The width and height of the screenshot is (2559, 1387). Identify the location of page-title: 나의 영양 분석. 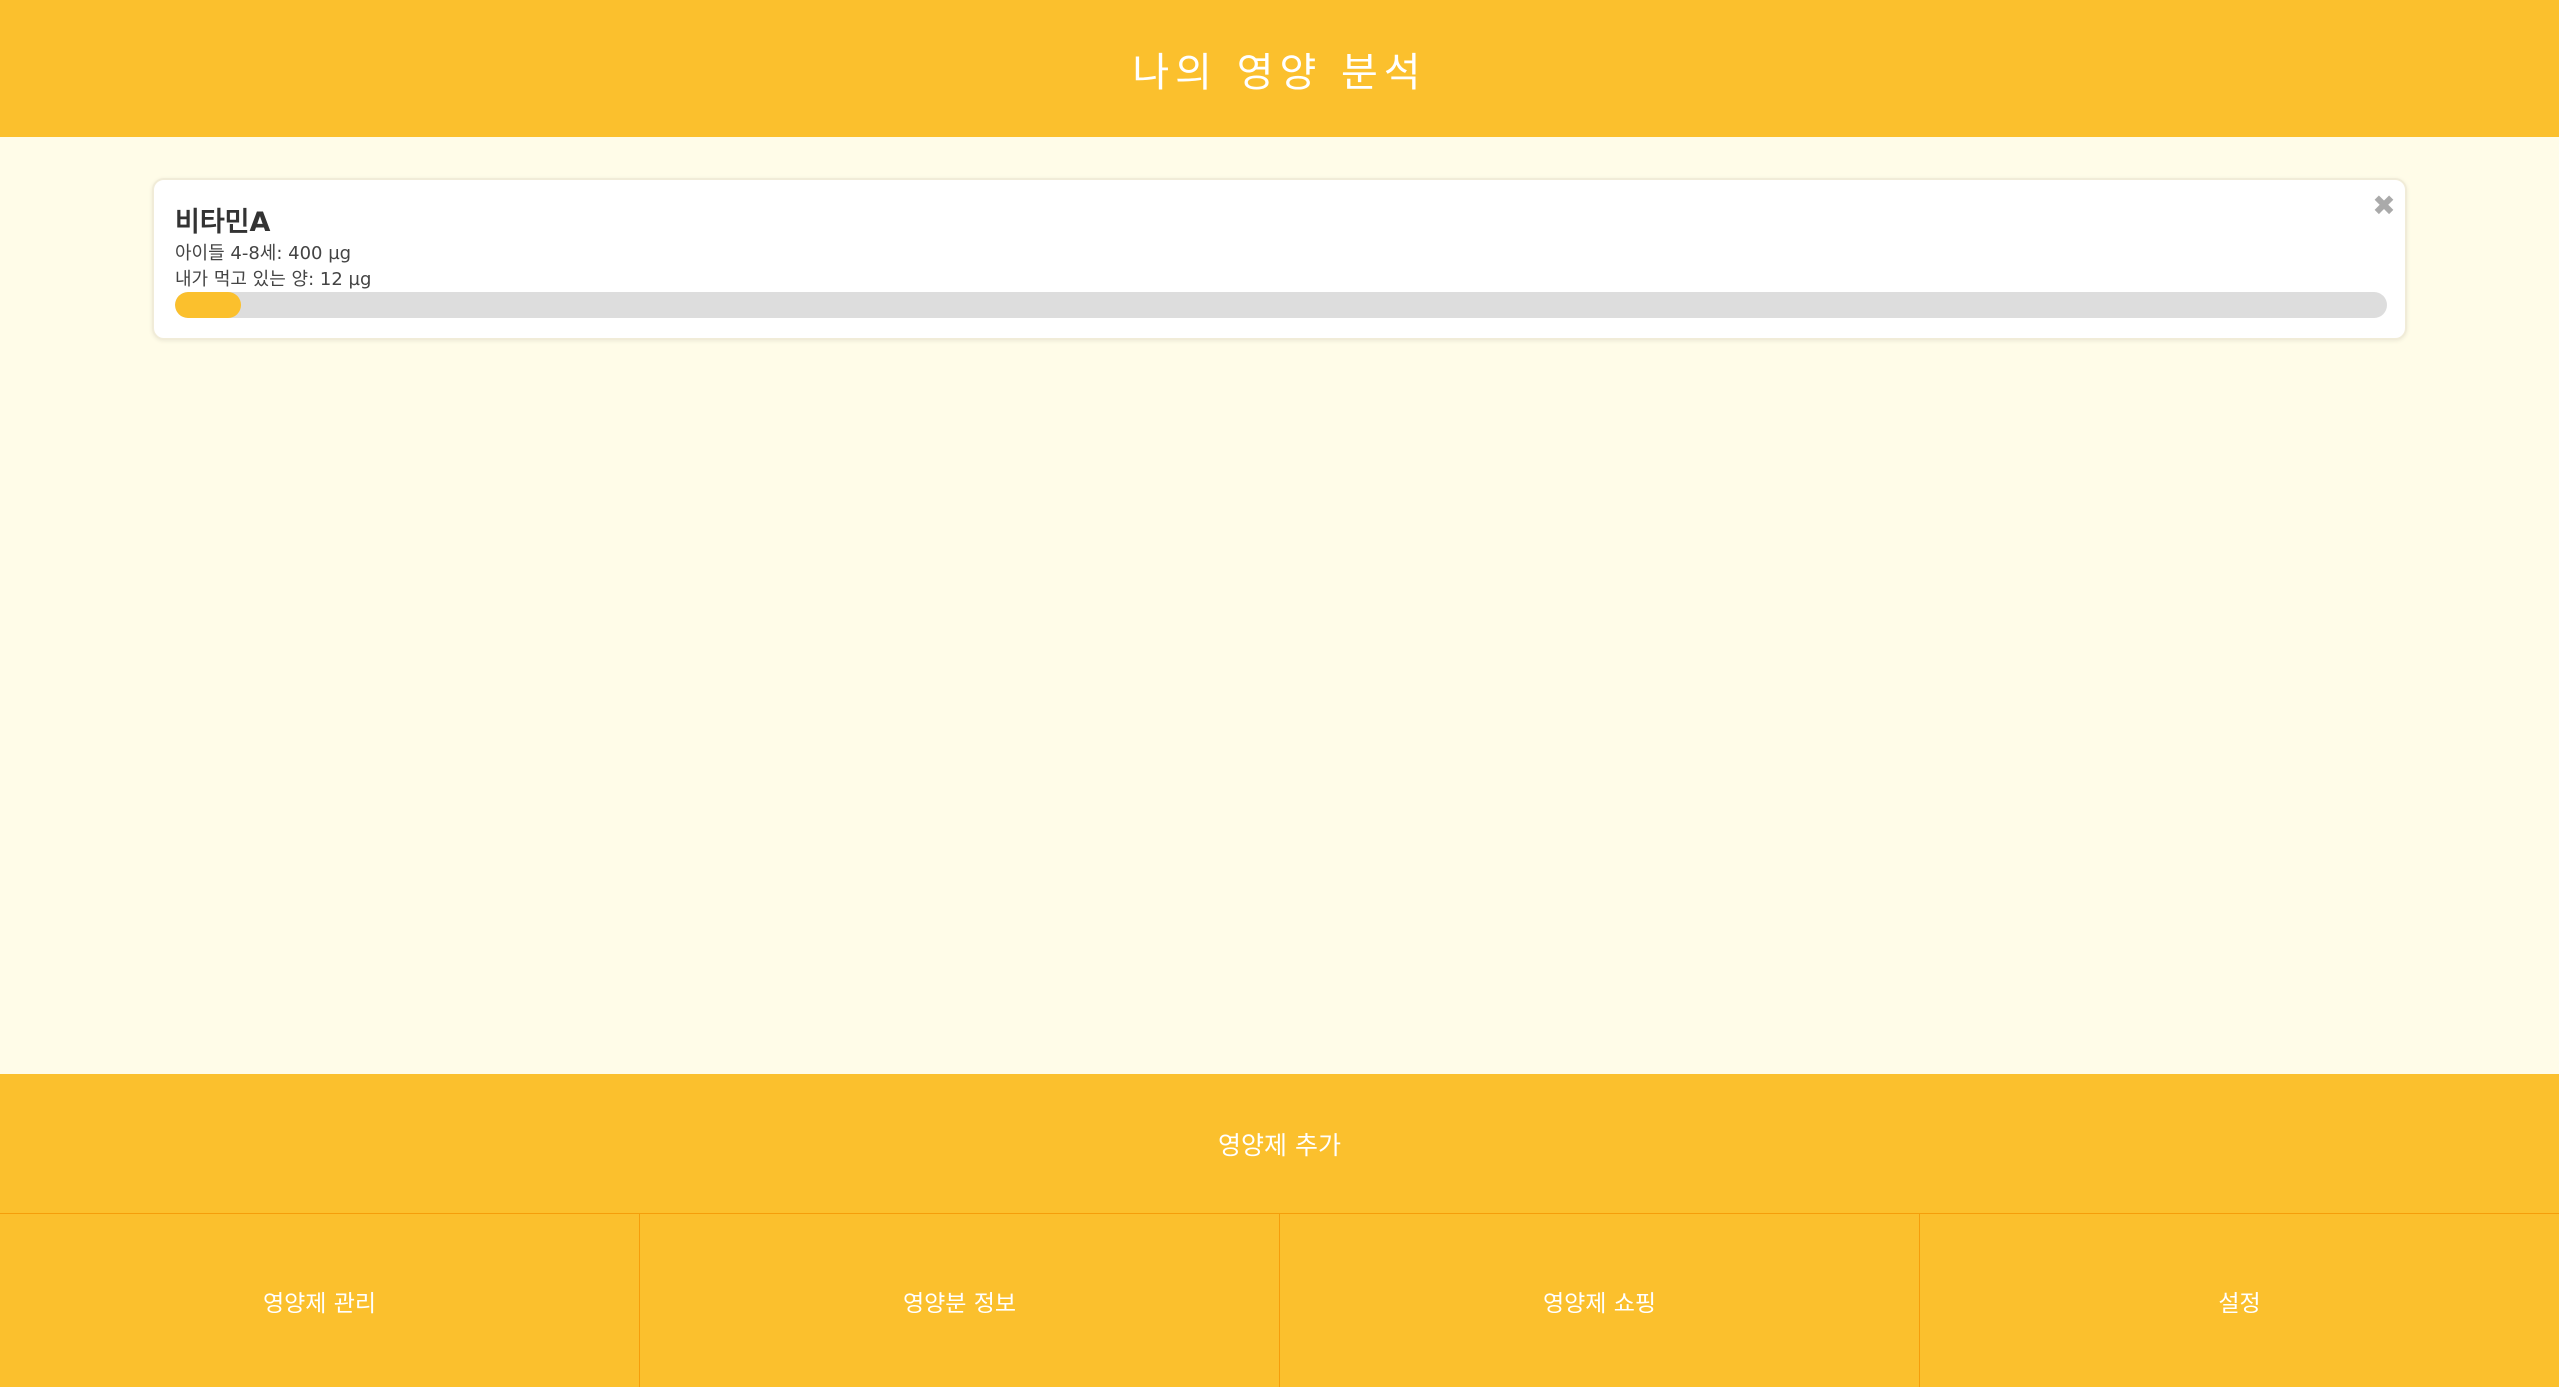
(1279, 72).